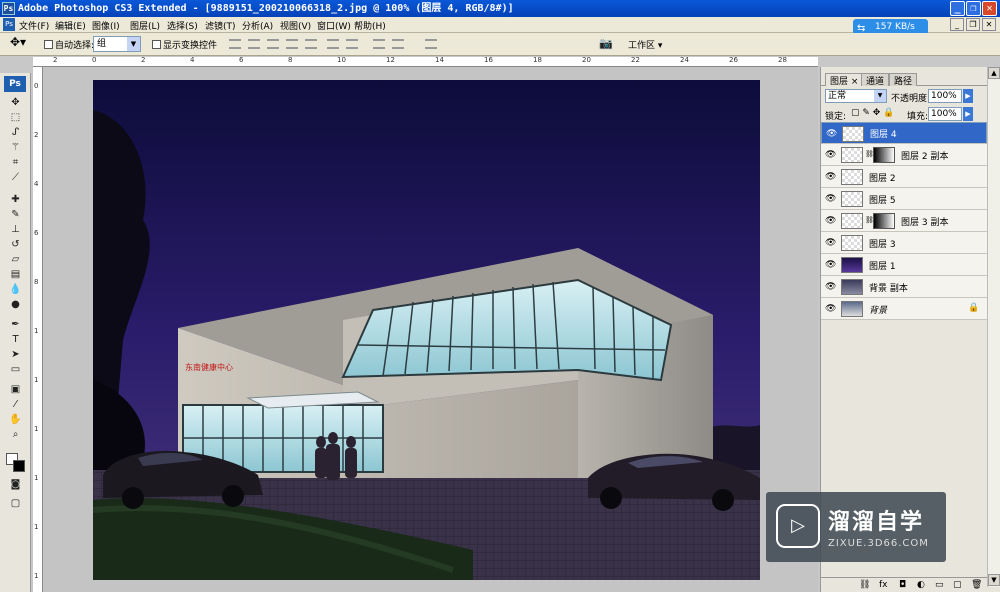 The width and height of the screenshot is (1000, 592). I want to click on distribute-hcenter-icon, so click(398, 44).